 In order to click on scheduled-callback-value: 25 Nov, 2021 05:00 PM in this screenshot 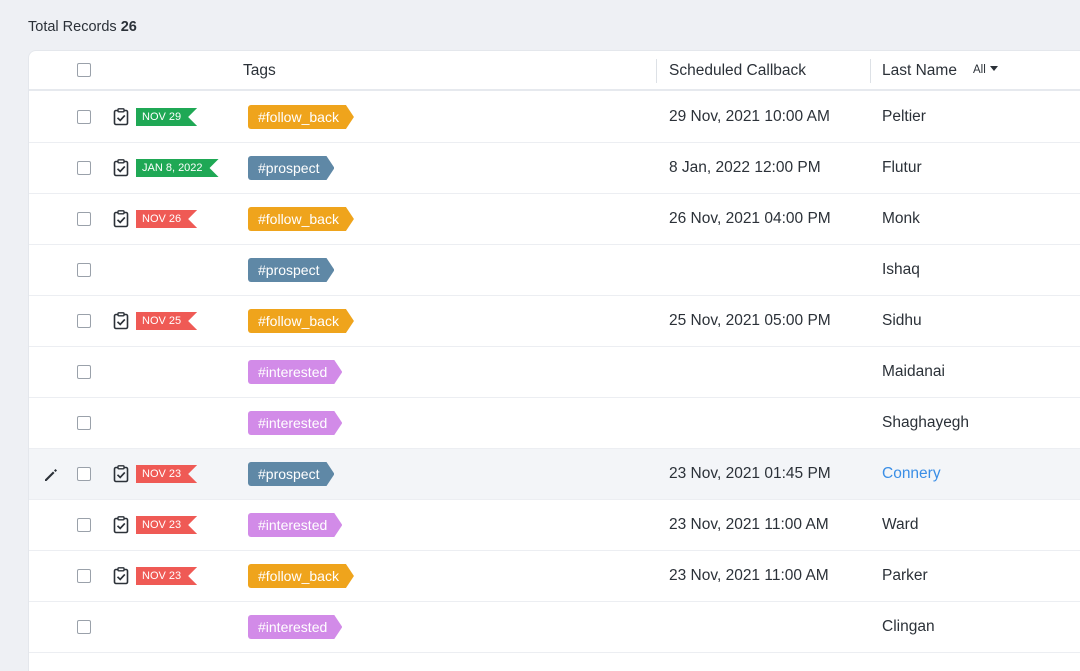, I will do `click(750, 320)`.